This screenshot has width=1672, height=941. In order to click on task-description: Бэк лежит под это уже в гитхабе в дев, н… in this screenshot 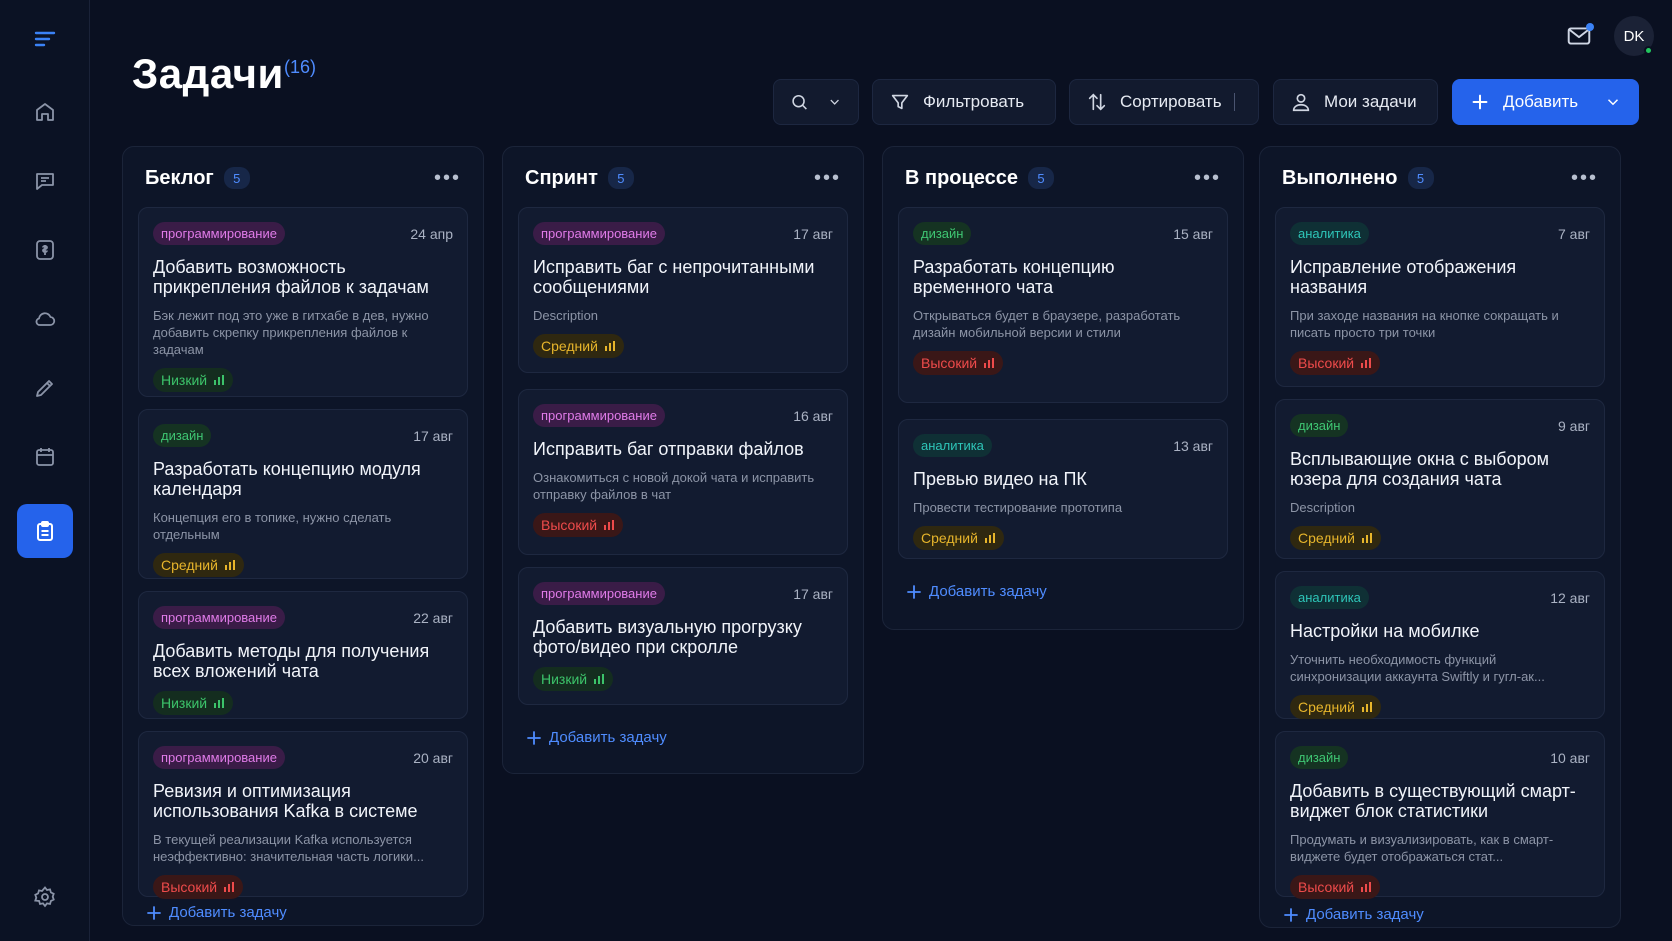, I will do `click(291, 332)`.